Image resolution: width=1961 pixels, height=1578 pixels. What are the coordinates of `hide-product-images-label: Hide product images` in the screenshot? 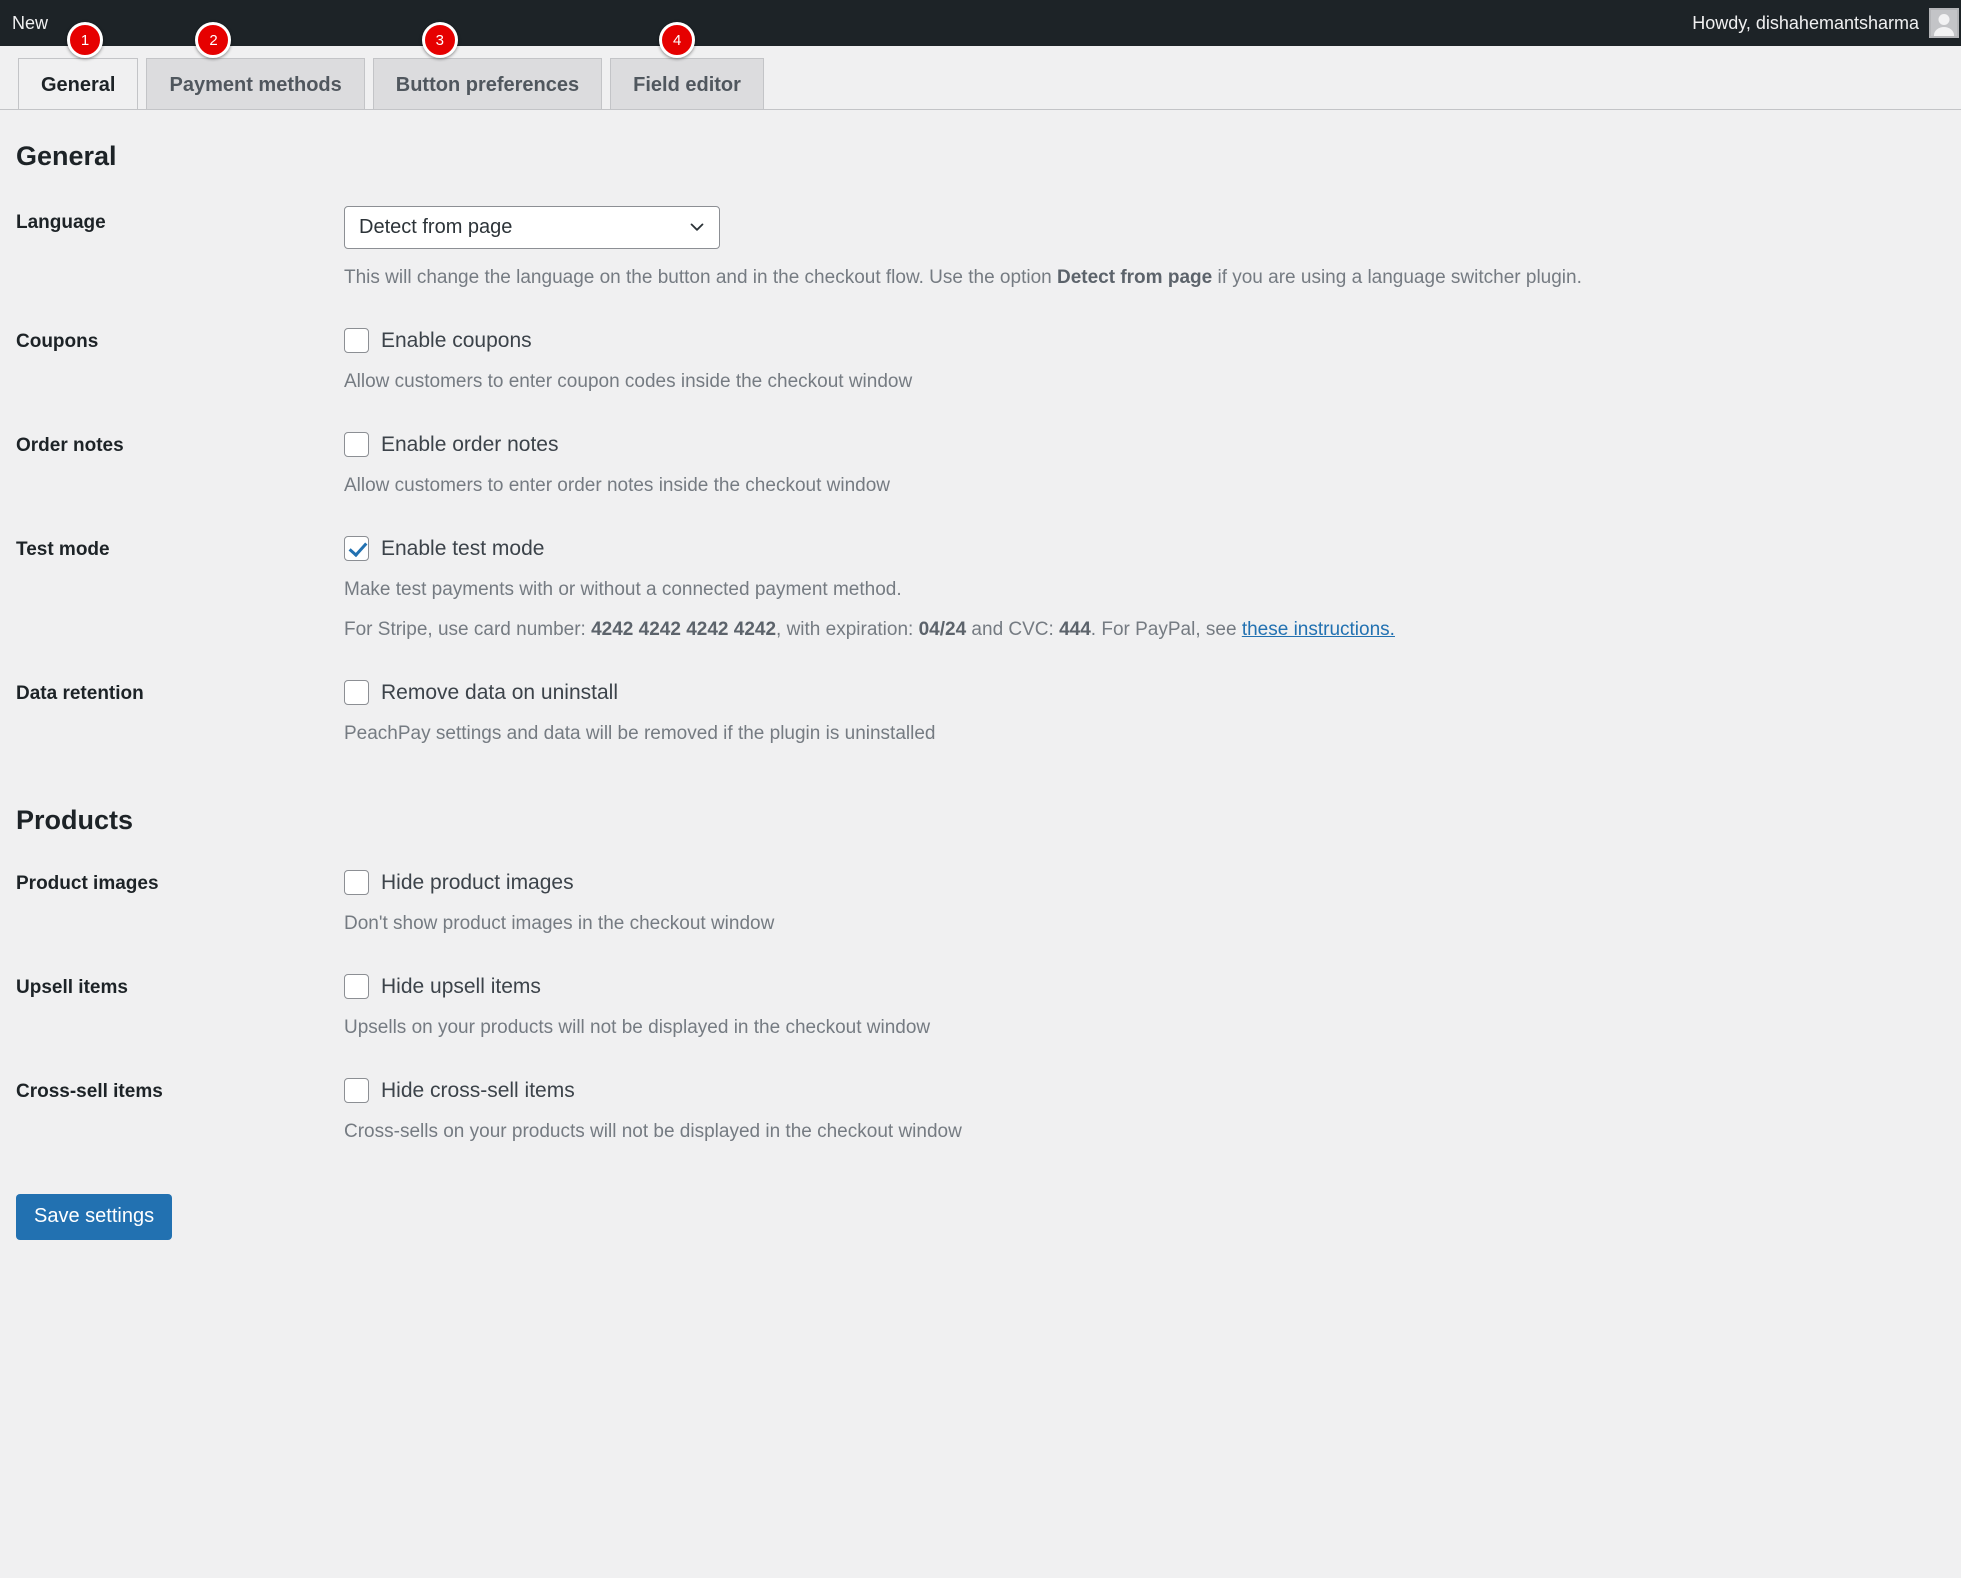 It's located at (477, 883).